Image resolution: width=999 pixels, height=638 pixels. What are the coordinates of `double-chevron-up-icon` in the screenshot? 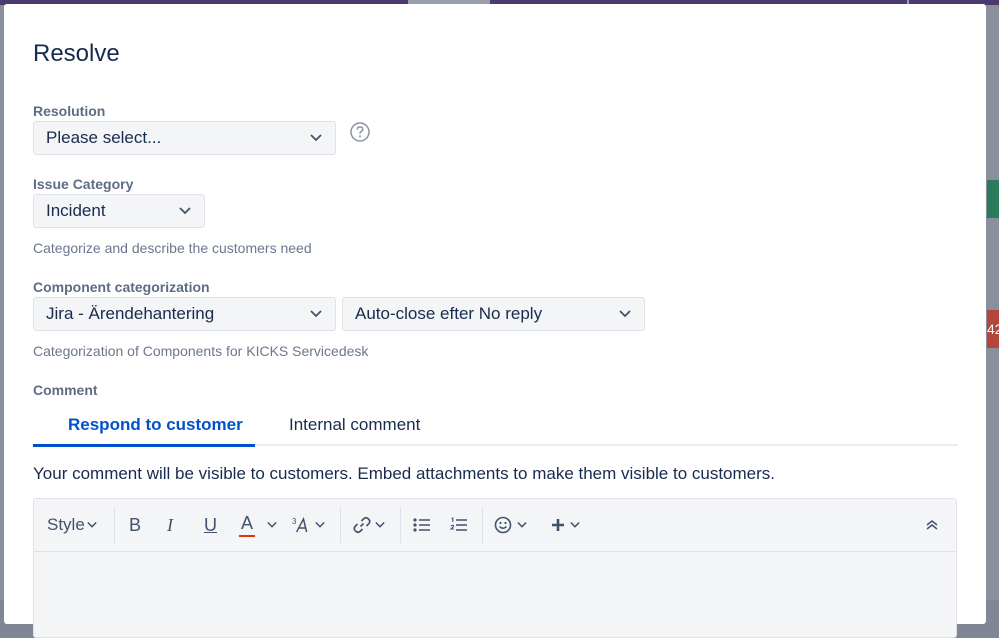 It's located at (932, 525).